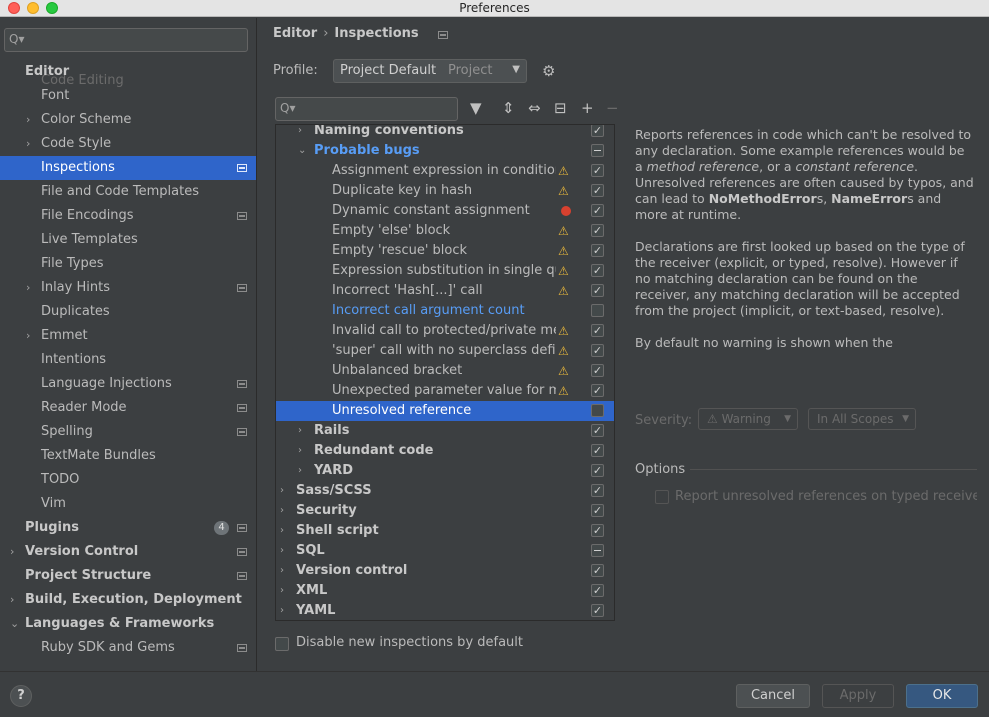 The width and height of the screenshot is (989, 717). I want to click on sidebar-item-duplicates: Duplicates, so click(128, 312).